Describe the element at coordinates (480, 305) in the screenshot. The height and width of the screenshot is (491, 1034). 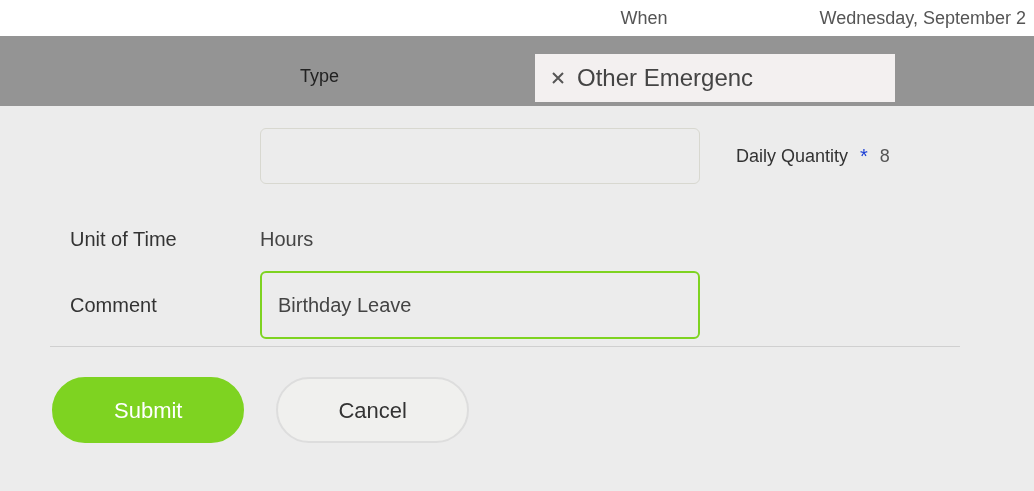
I see `comment-field: Birthday Leave` at that location.